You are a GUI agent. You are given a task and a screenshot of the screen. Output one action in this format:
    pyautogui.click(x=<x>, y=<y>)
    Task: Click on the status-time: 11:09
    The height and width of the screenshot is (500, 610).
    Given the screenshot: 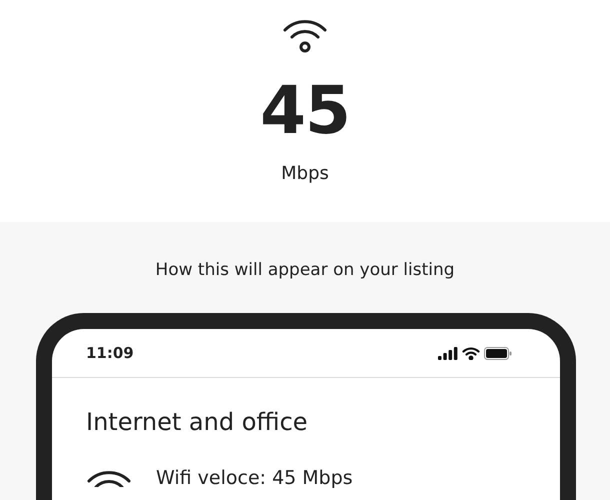 What is the action you would take?
    pyautogui.click(x=110, y=353)
    